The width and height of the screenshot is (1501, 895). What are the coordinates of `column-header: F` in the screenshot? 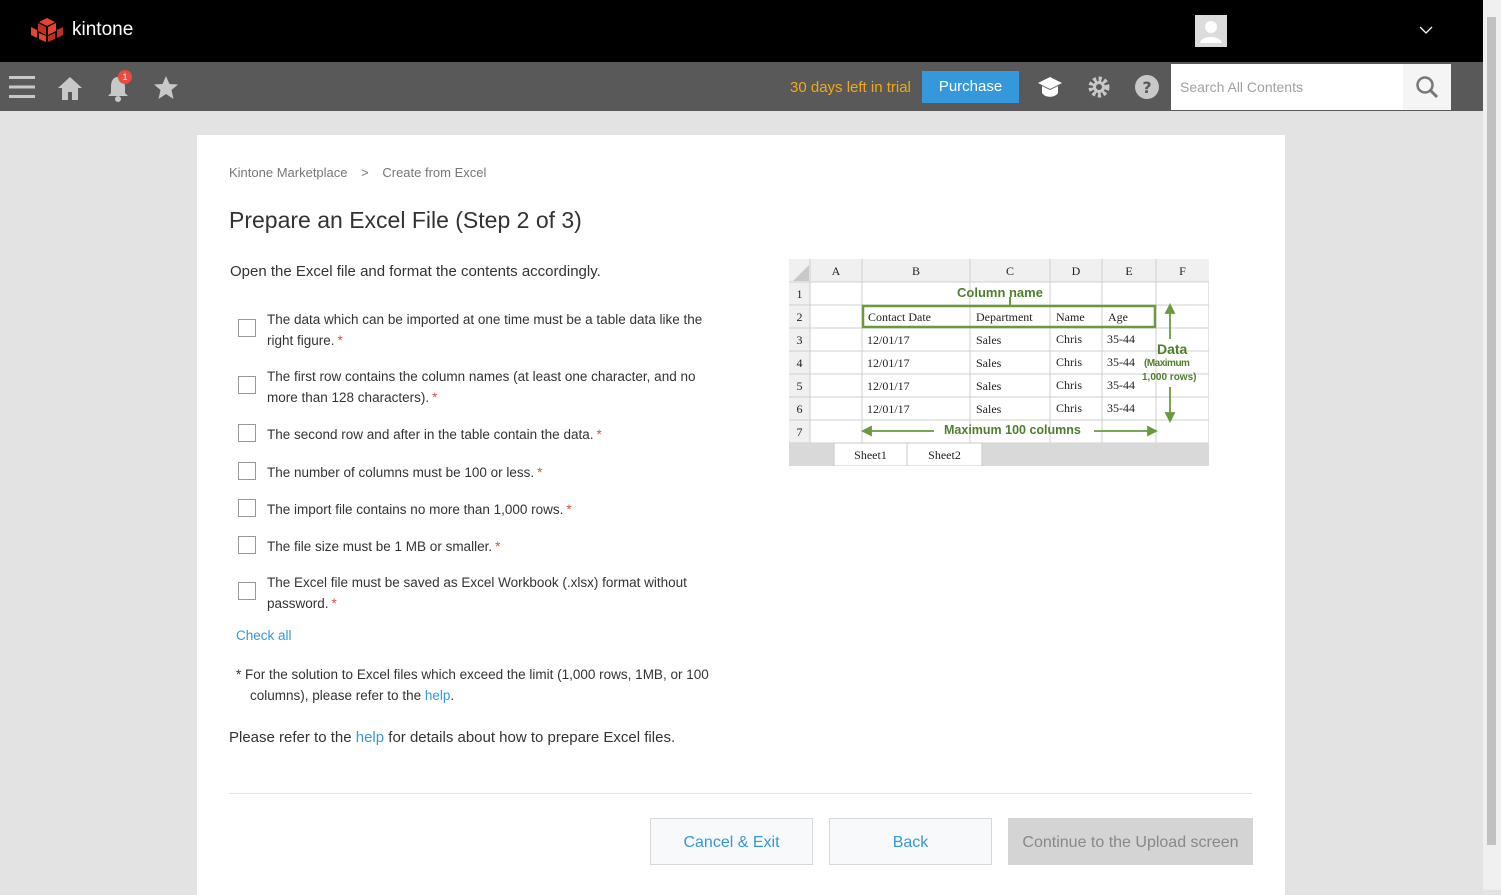 It's located at (1182, 271).